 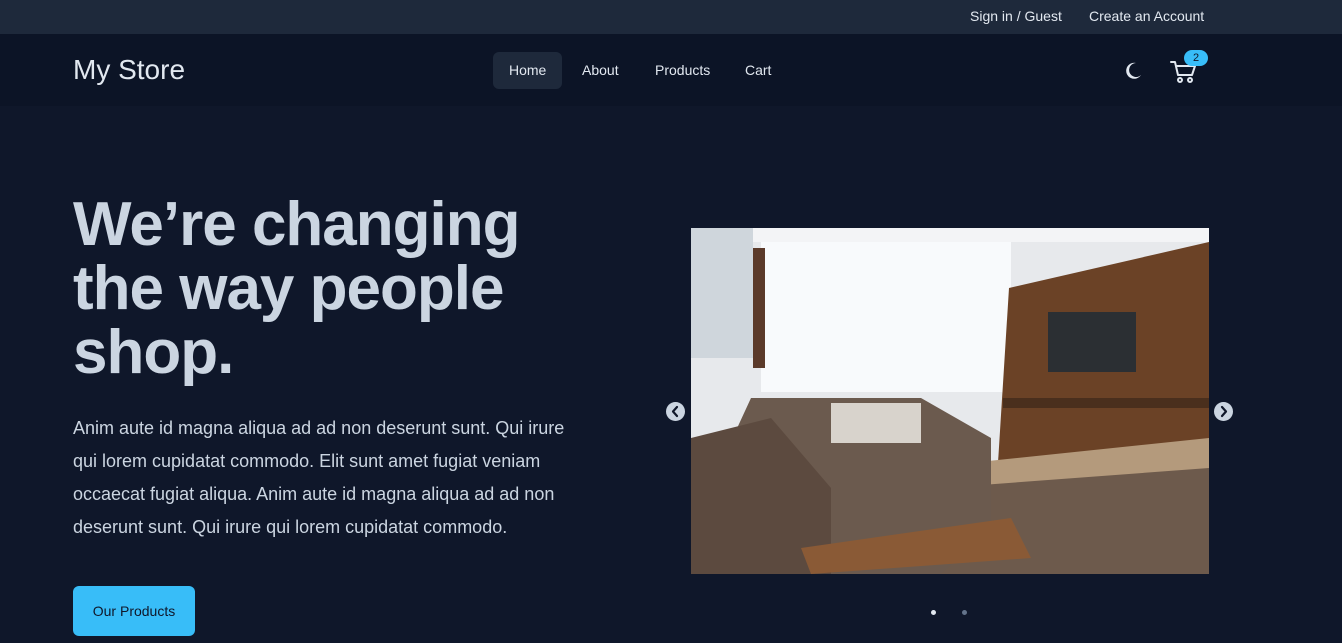 What do you see at coordinates (528, 70) in the screenshot?
I see `nav-home: Home` at bounding box center [528, 70].